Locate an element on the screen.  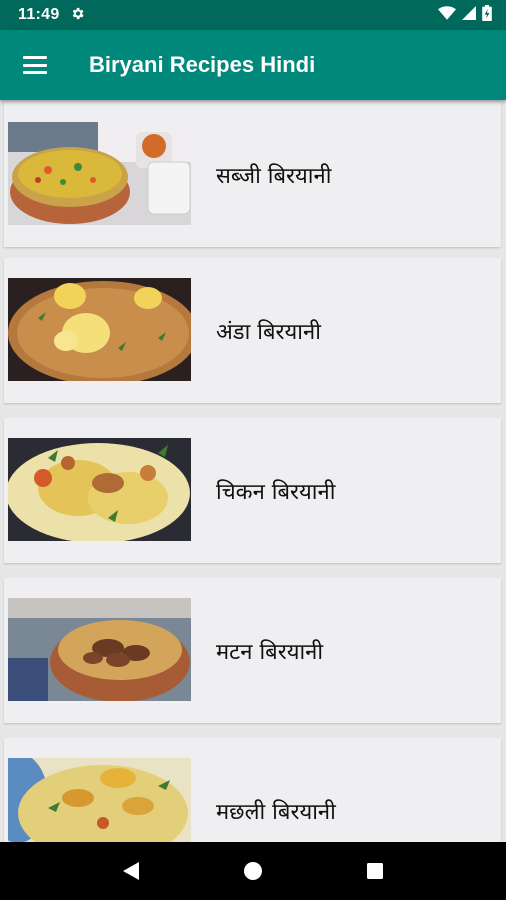
app-bar: Biryani Recipes Hindi is located at coordinates (253, 65).